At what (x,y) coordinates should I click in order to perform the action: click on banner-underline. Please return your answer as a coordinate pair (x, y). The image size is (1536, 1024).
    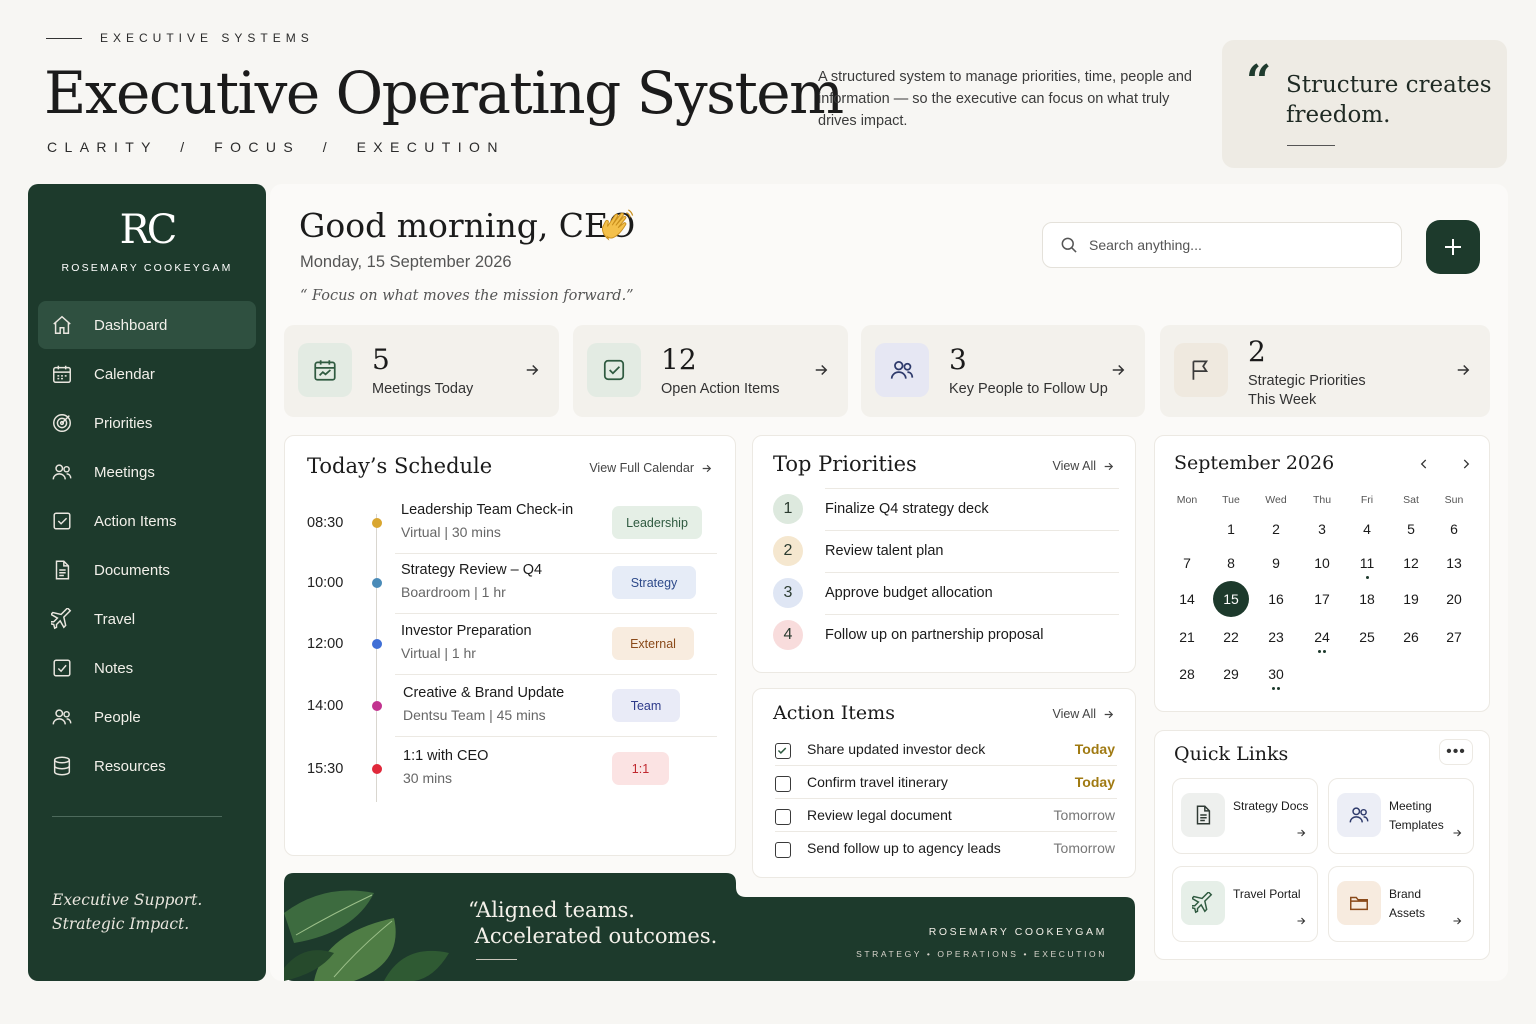
    Looking at the image, I should click on (496, 959).